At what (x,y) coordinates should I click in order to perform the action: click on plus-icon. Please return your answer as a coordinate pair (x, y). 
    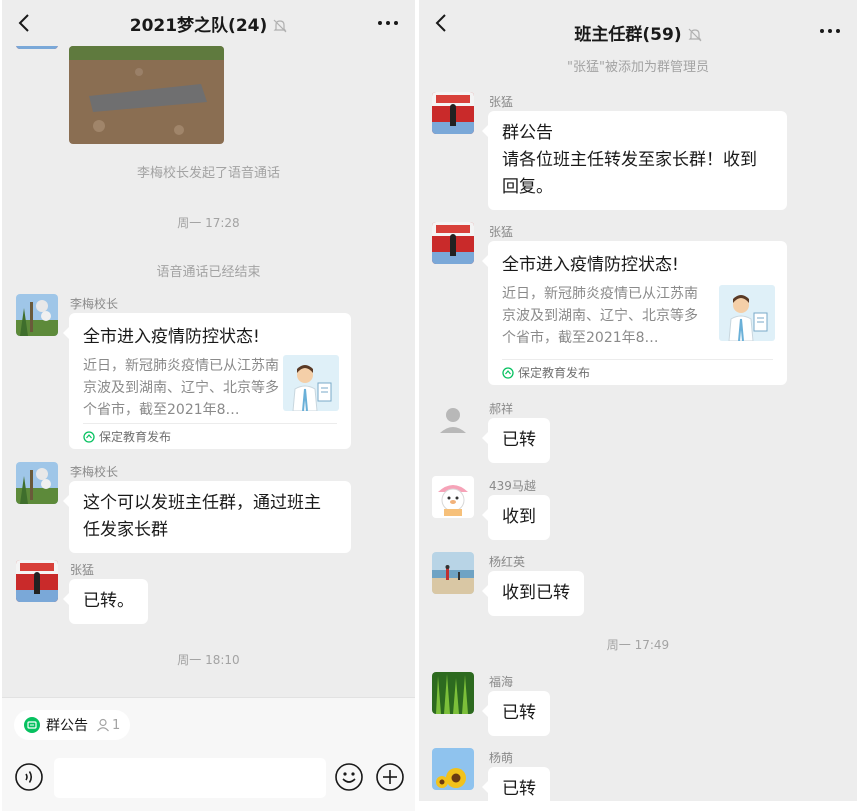
    Looking at the image, I should click on (390, 777).